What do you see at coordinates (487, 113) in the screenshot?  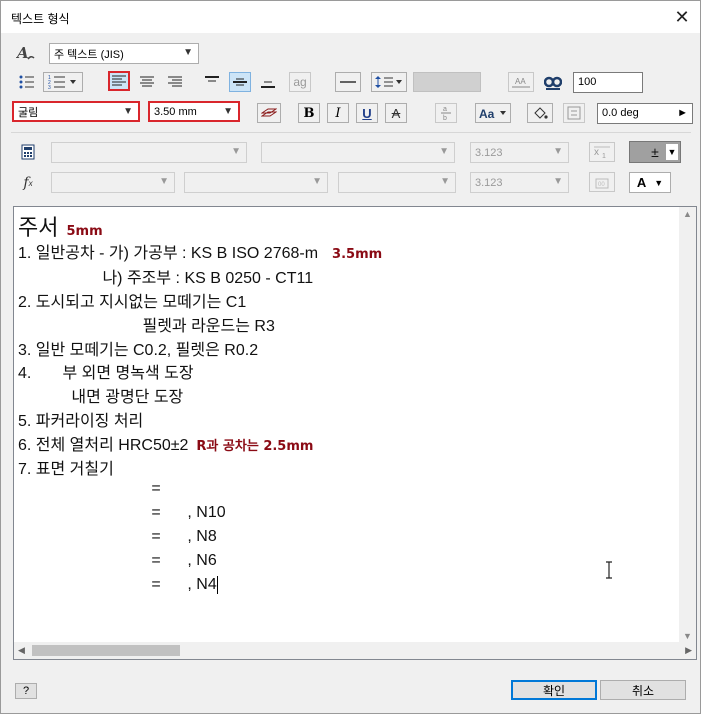 I see `svg-text: Aa` at bounding box center [487, 113].